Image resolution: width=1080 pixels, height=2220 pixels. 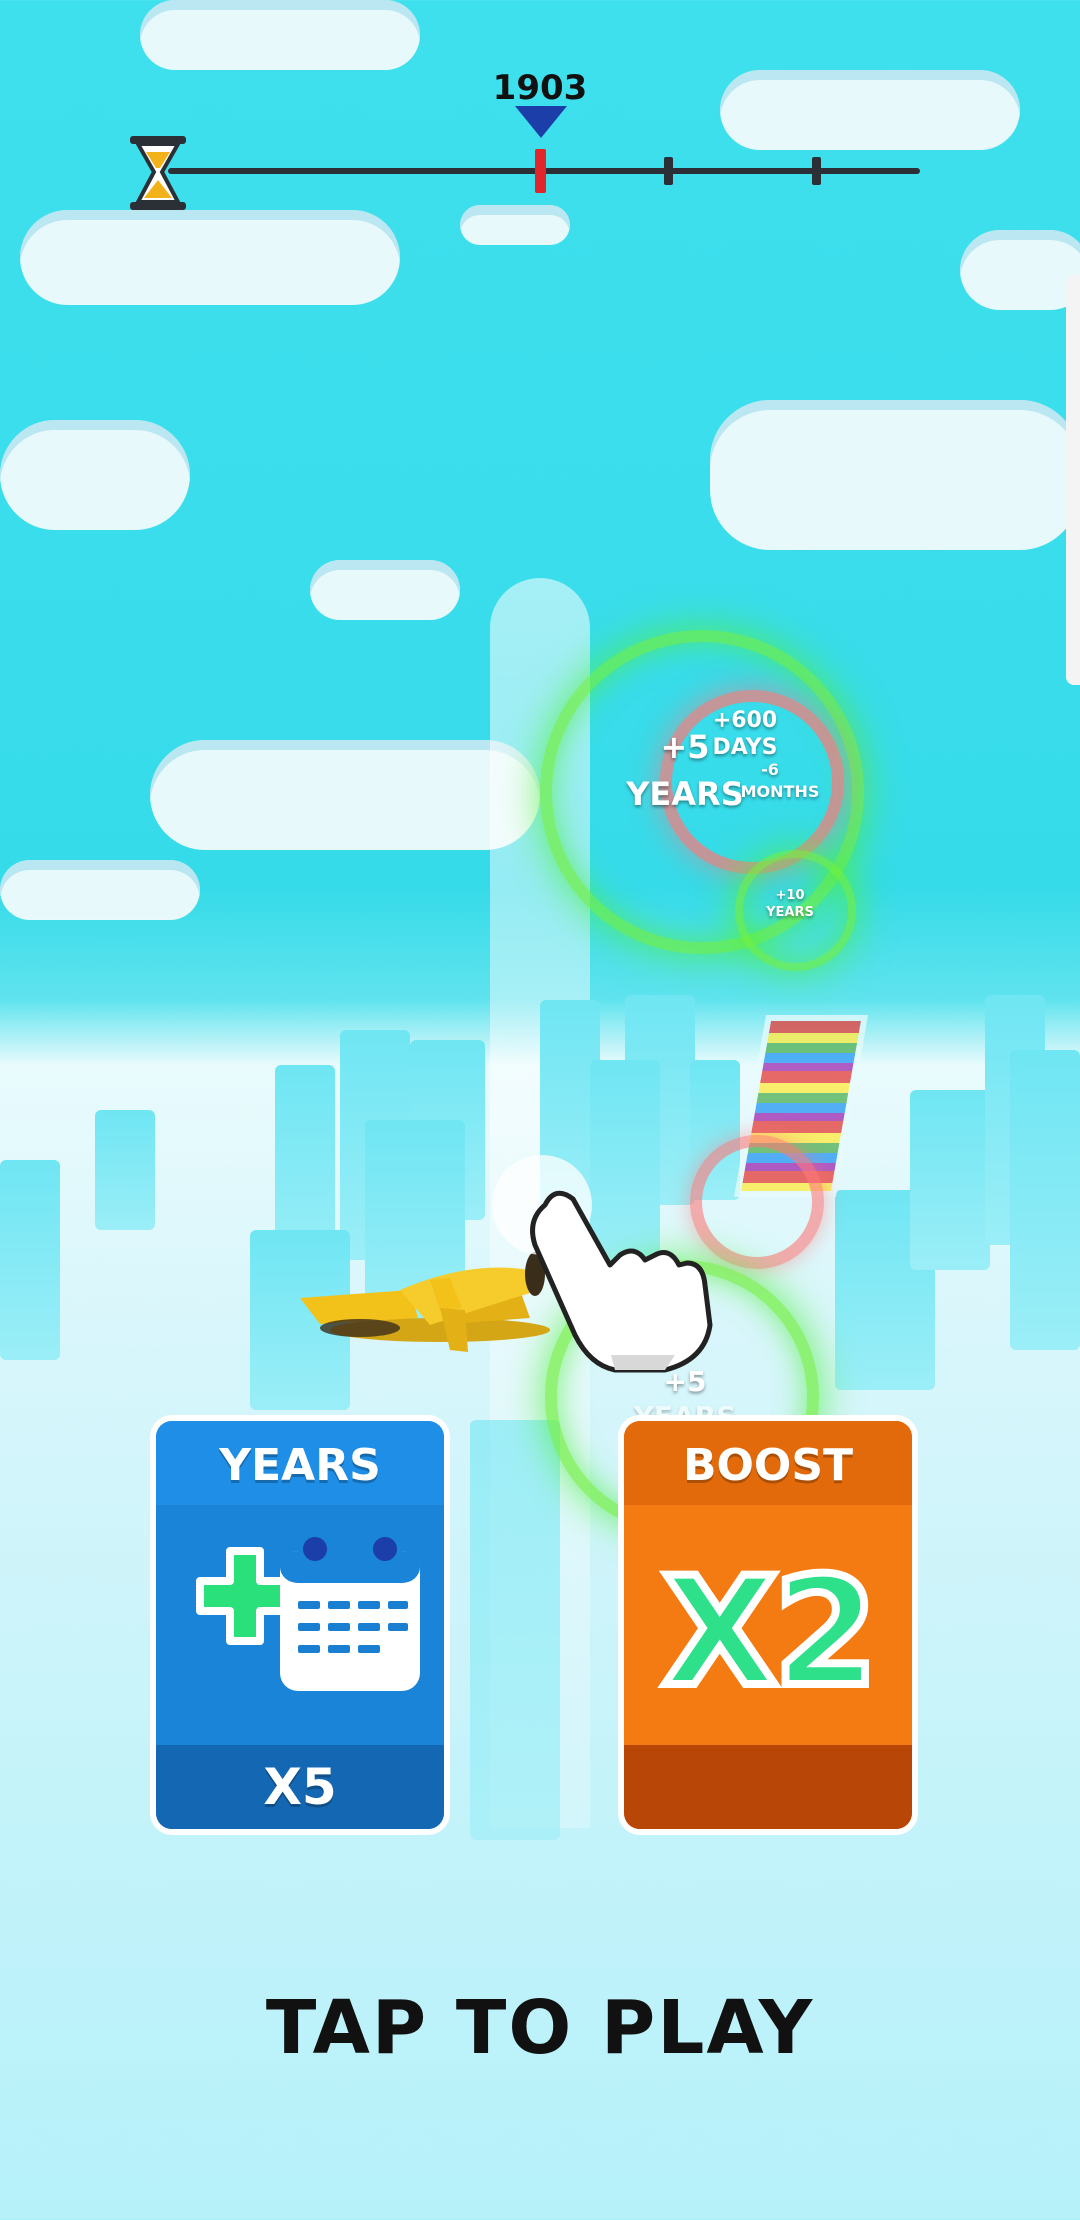 I want to click on portal-months-unit: MONTHS, so click(x=780, y=791).